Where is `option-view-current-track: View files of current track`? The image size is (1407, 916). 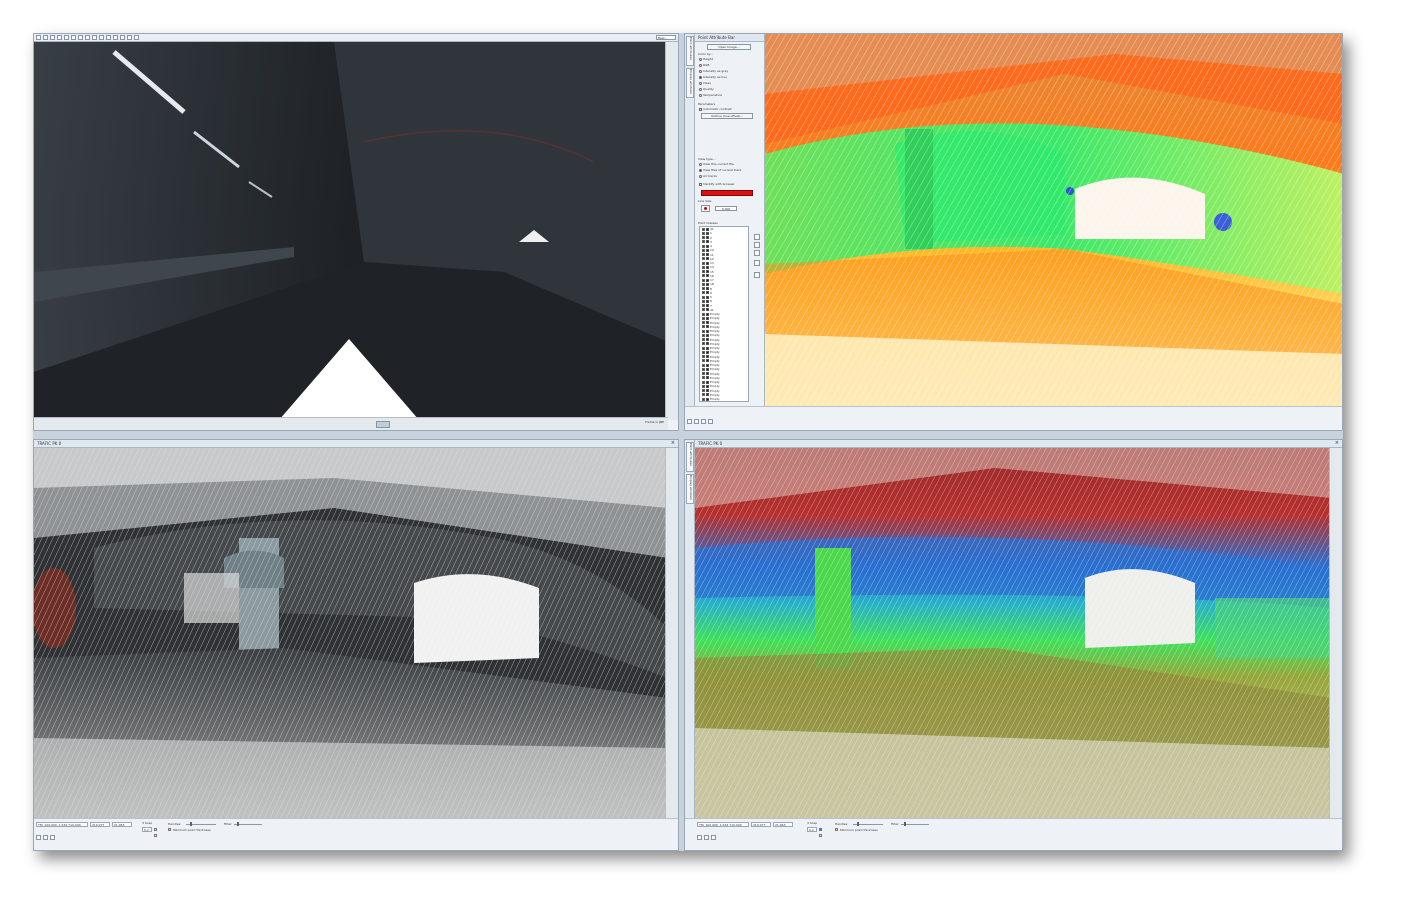
option-view-current-track: View files of current track is located at coordinates (720, 170).